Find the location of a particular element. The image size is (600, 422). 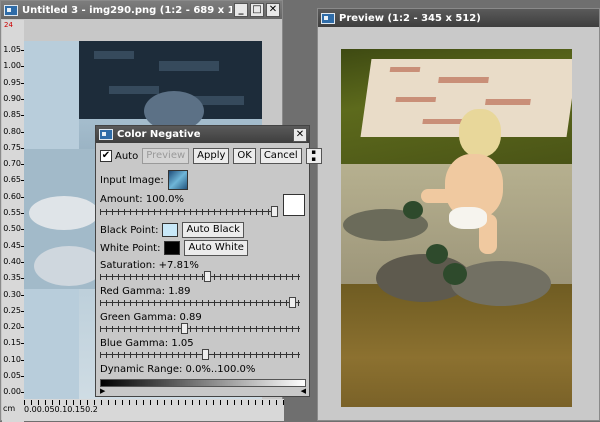

preview-window-titlebar: Preview (1:2 - 345 x 512) is located at coordinates (458, 18).